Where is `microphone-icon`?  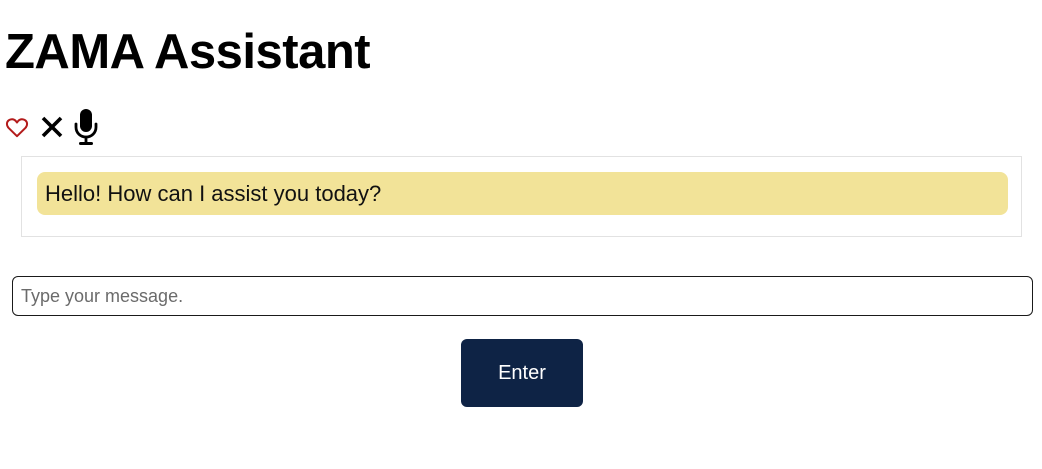
microphone-icon is located at coordinates (86, 127).